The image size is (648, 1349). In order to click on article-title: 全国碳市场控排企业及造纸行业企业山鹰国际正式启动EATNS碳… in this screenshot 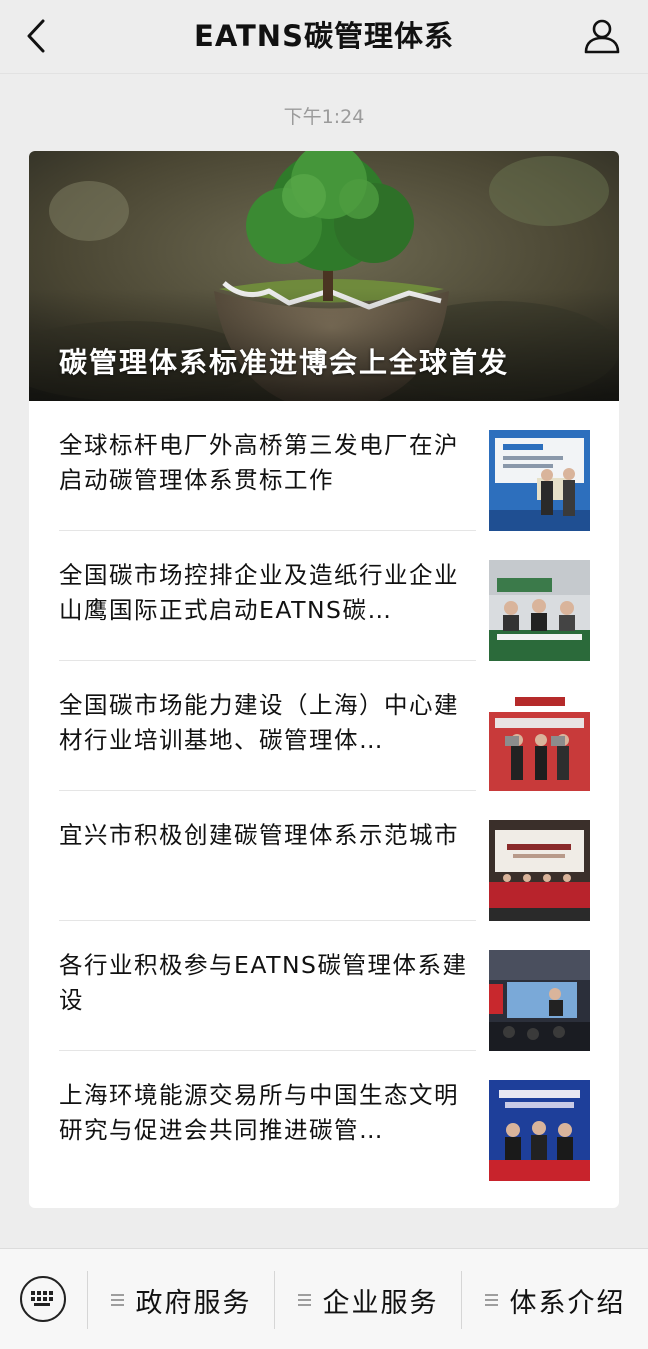, I will do `click(259, 592)`.